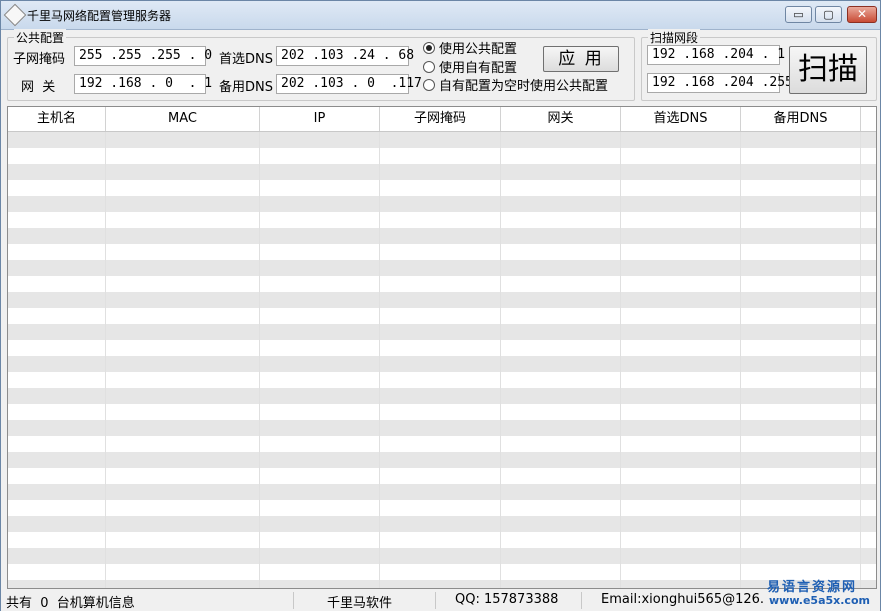 The height and width of the screenshot is (611, 881). What do you see at coordinates (345, 56) in the screenshot?
I see `dns1-field: 202 .103 .24 . 68` at bounding box center [345, 56].